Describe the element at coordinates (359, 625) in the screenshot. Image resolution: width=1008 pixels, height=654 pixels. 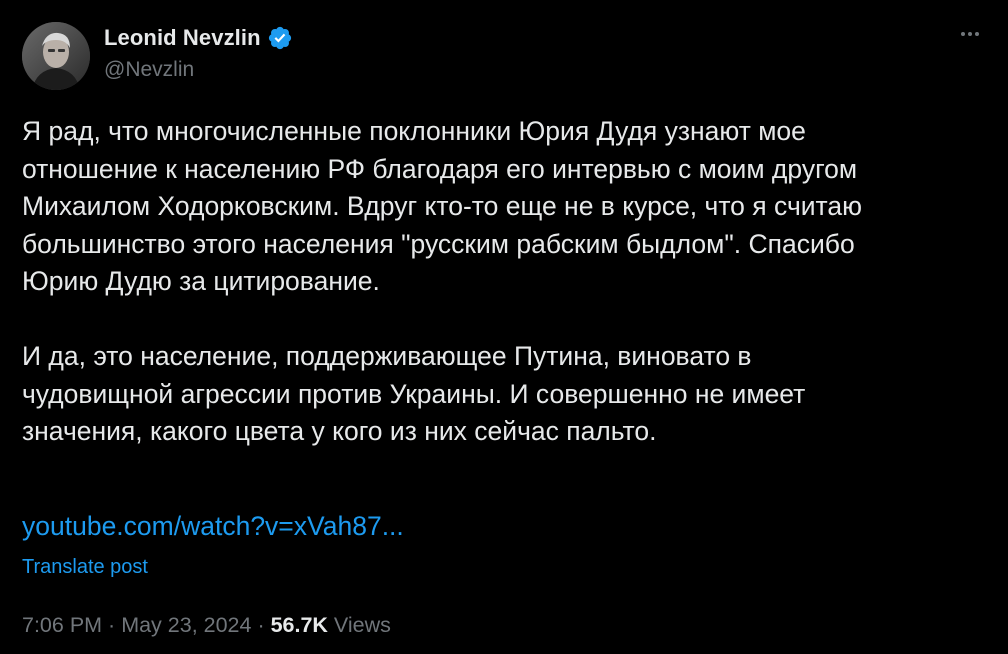
I see `views-label: Views` at that location.